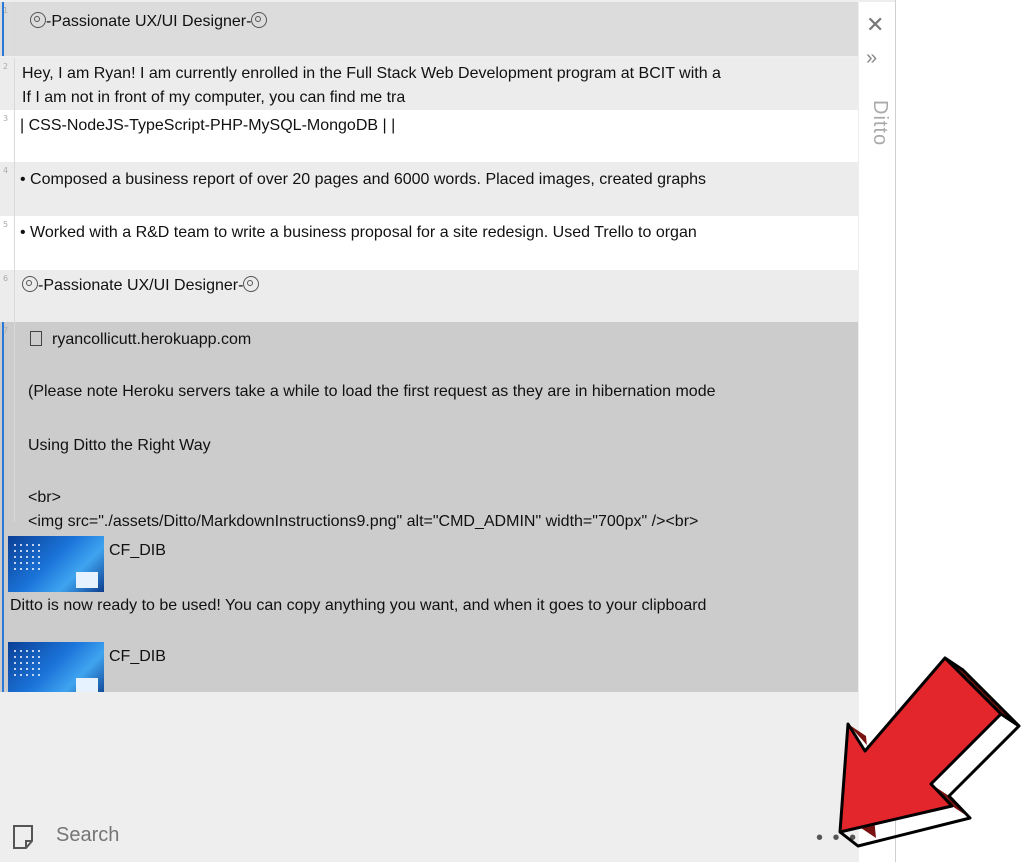 This screenshot has height=862, width=1024. I want to click on row-number: 5, so click(6, 224).